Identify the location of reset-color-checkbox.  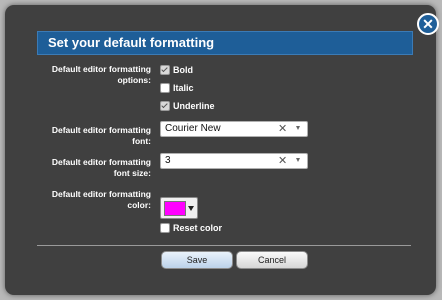
(165, 228).